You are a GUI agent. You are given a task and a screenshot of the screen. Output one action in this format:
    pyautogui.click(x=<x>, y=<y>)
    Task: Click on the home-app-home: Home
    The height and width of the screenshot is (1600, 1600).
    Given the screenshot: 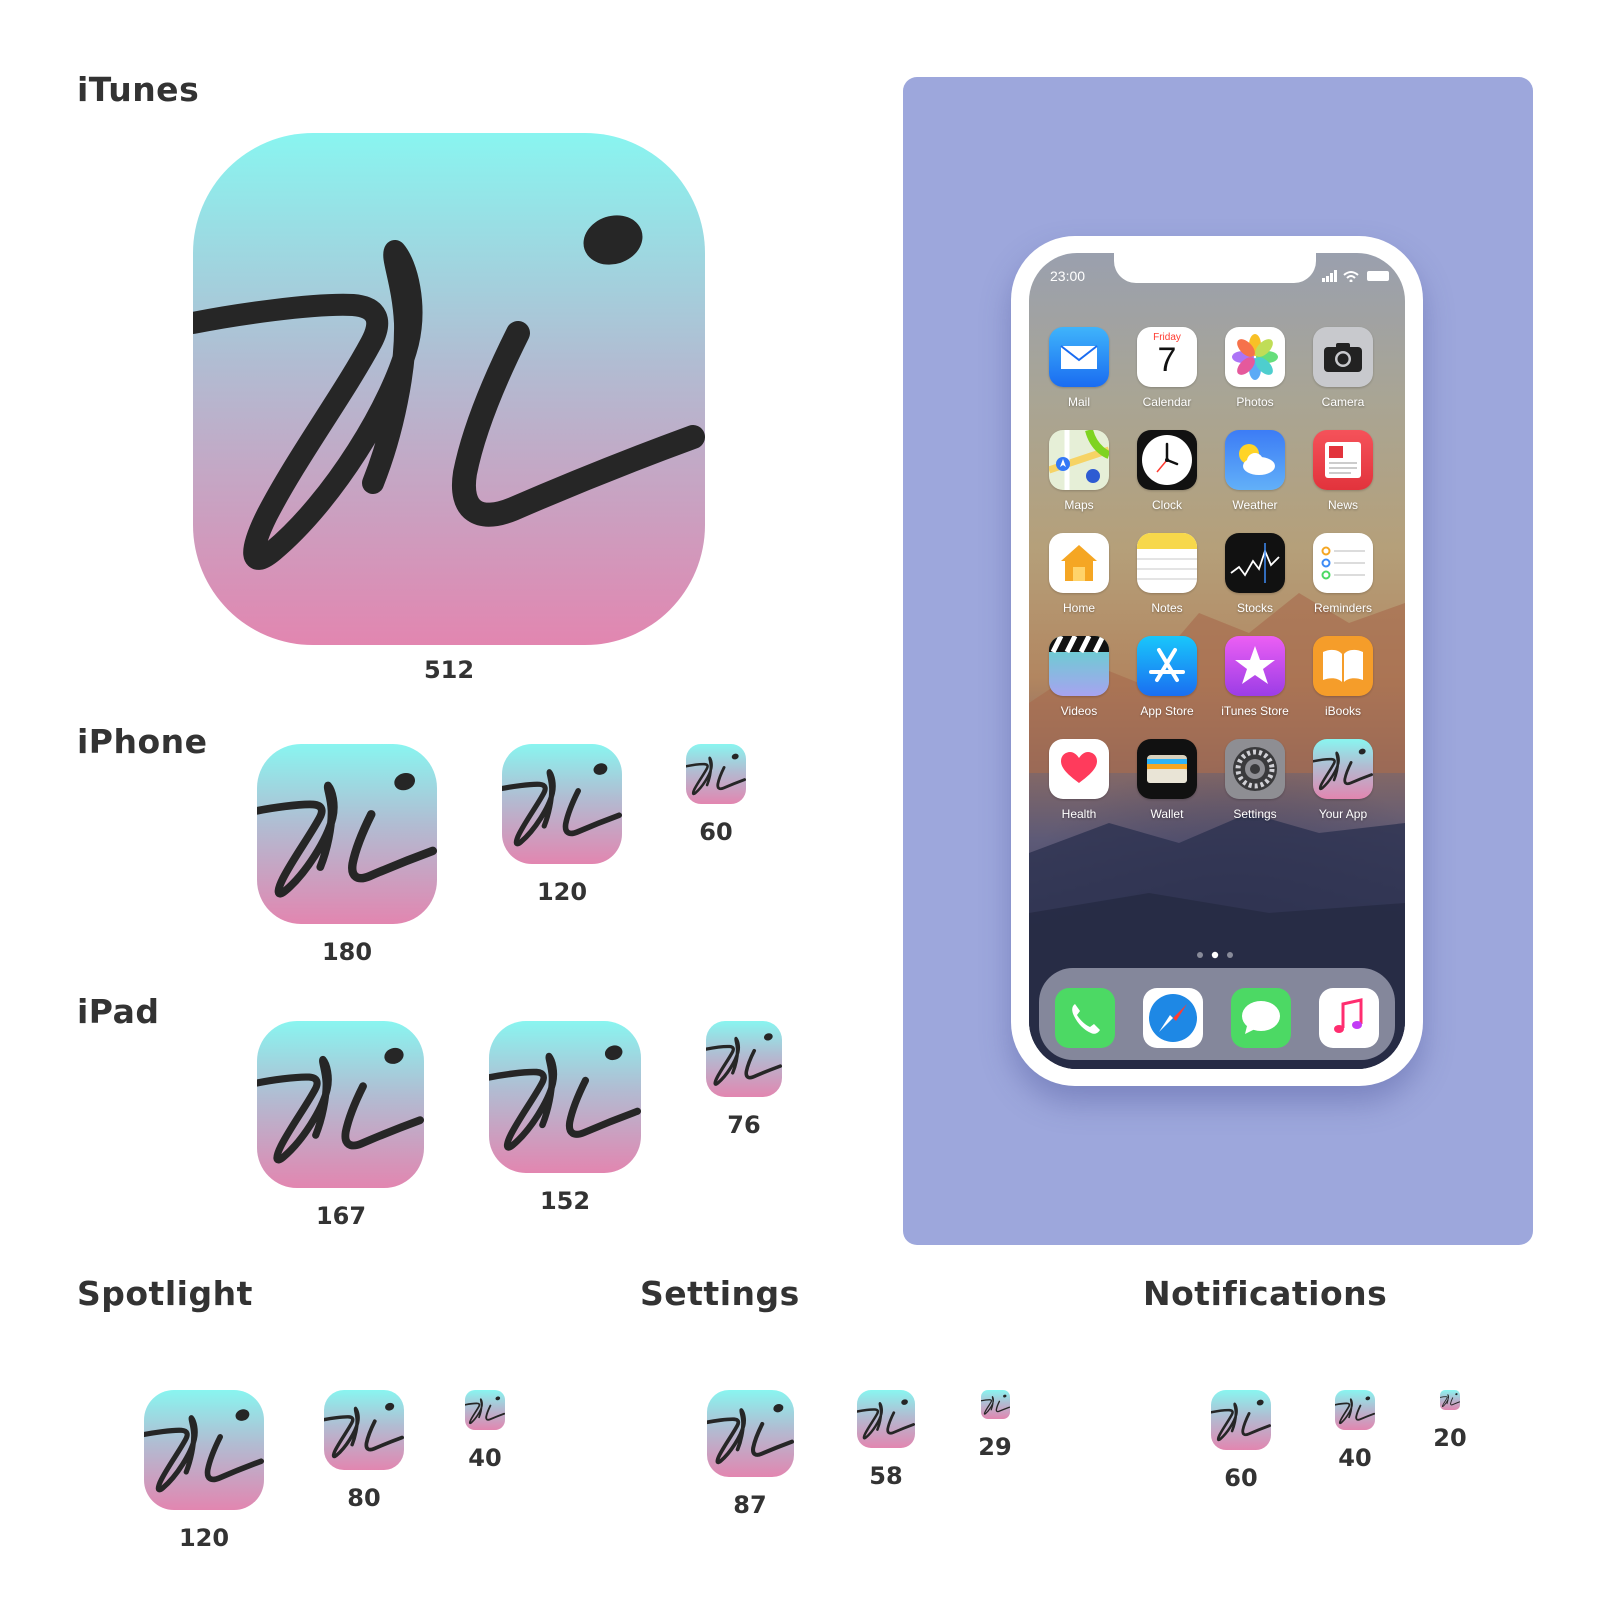 What is the action you would take?
    pyautogui.click(x=1079, y=574)
    